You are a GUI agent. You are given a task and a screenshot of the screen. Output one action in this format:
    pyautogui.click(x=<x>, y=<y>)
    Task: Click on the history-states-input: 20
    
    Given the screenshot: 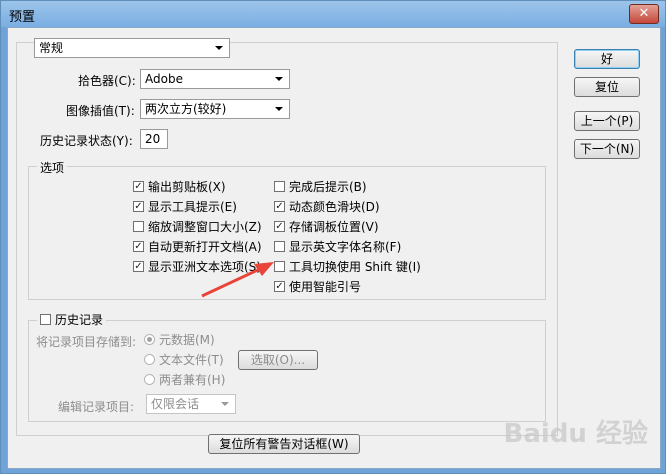 What is the action you would take?
    pyautogui.click(x=154, y=139)
    